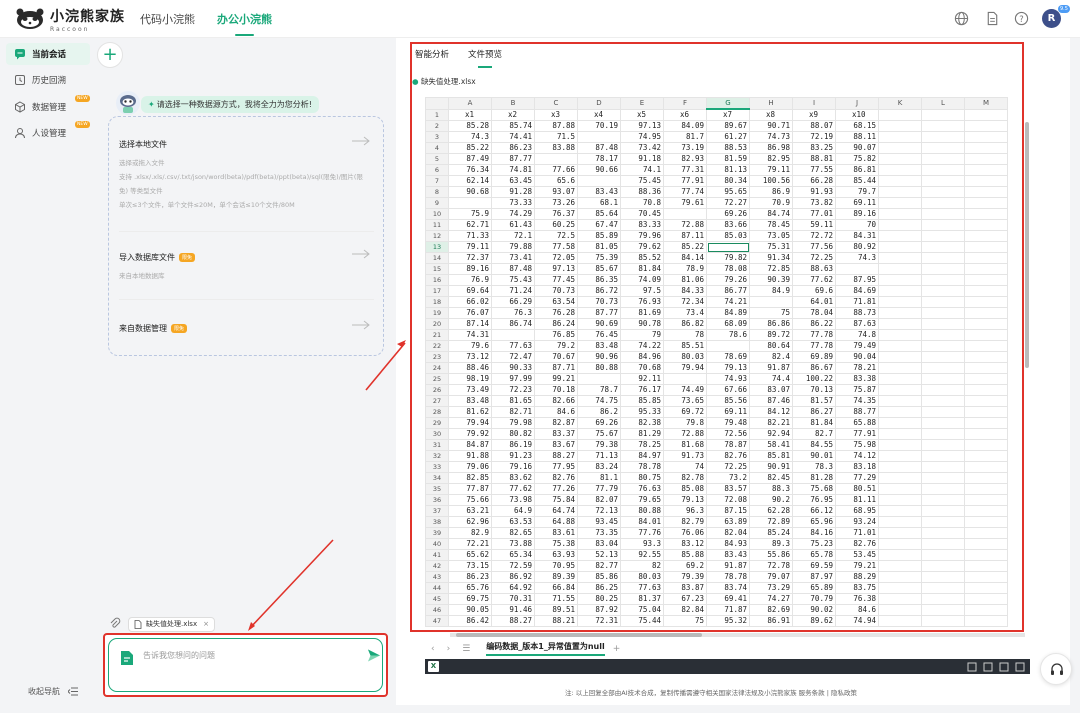  Describe the element at coordinates (992, 18) in the screenshot. I see `document-icon` at that location.